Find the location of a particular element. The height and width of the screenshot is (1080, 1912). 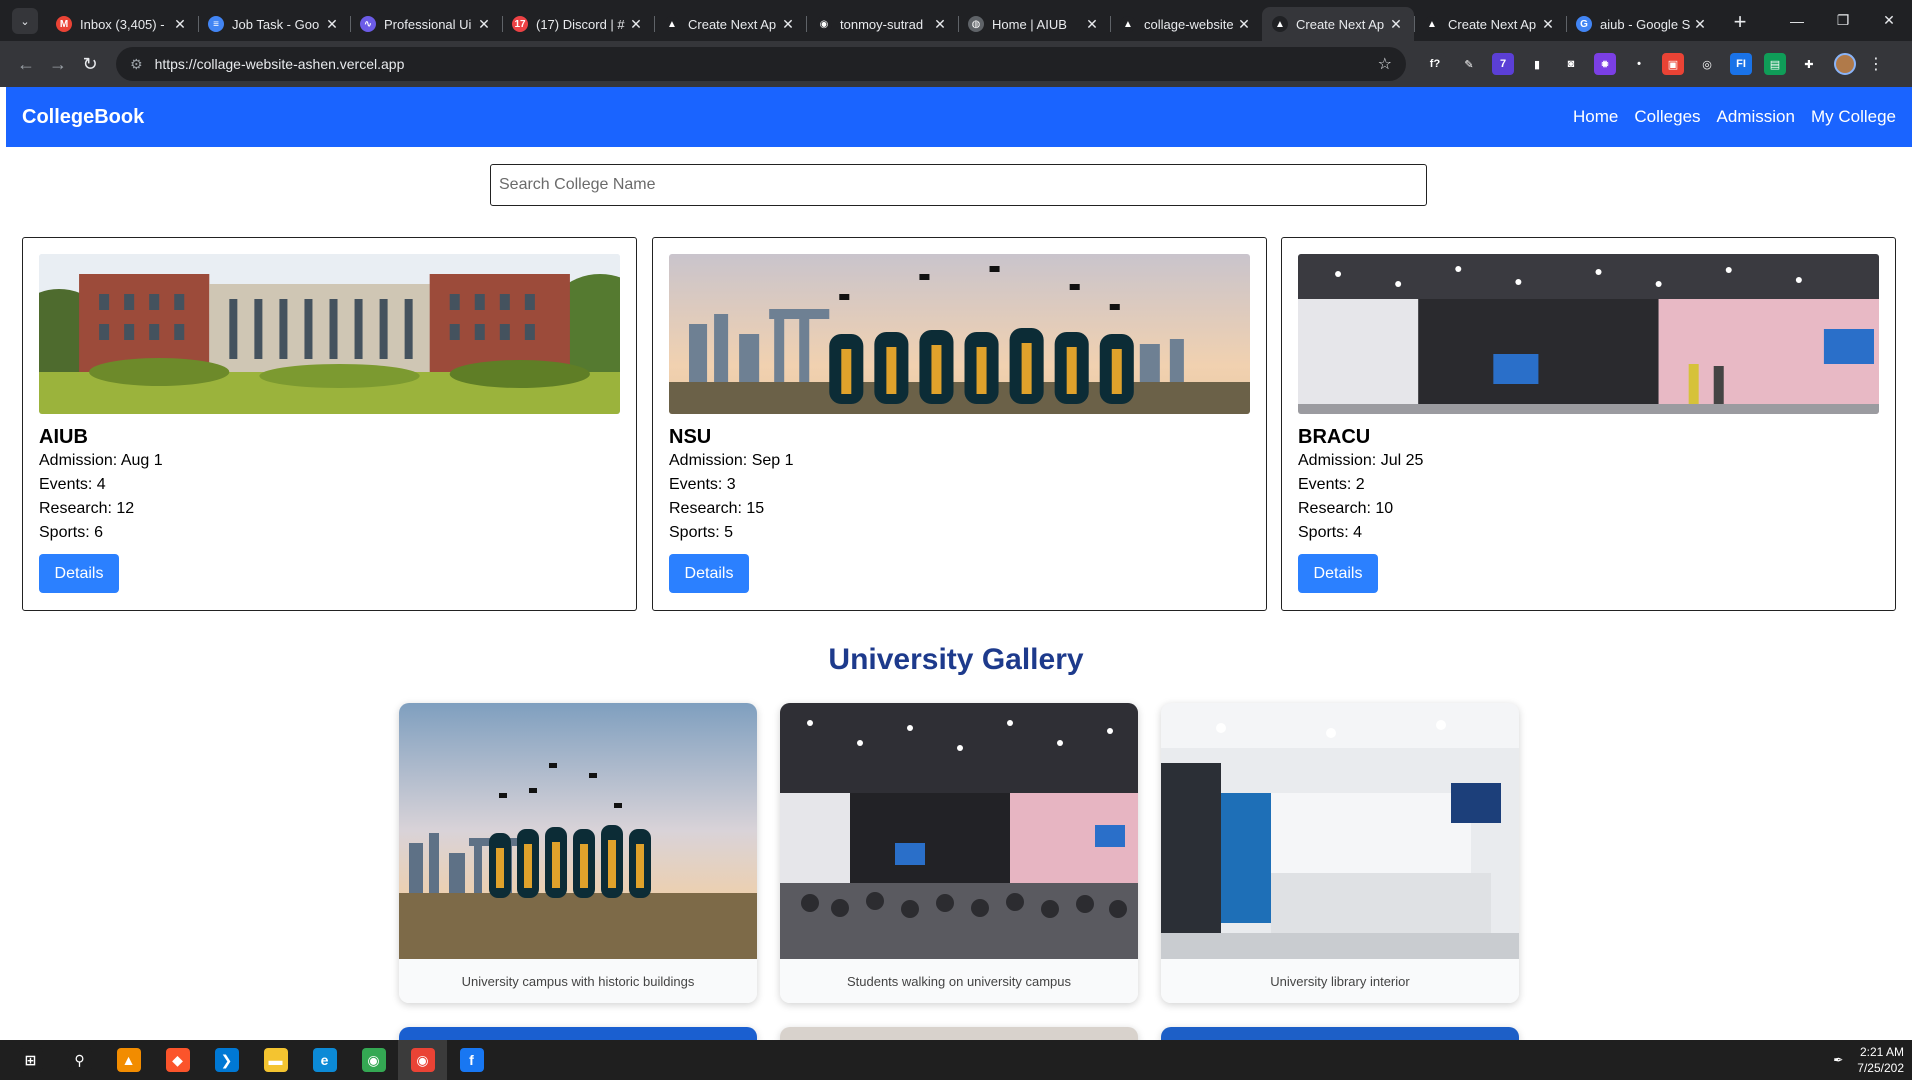

browser-tab: ≡ Job Task - Goo ✕ is located at coordinates (274, 24).